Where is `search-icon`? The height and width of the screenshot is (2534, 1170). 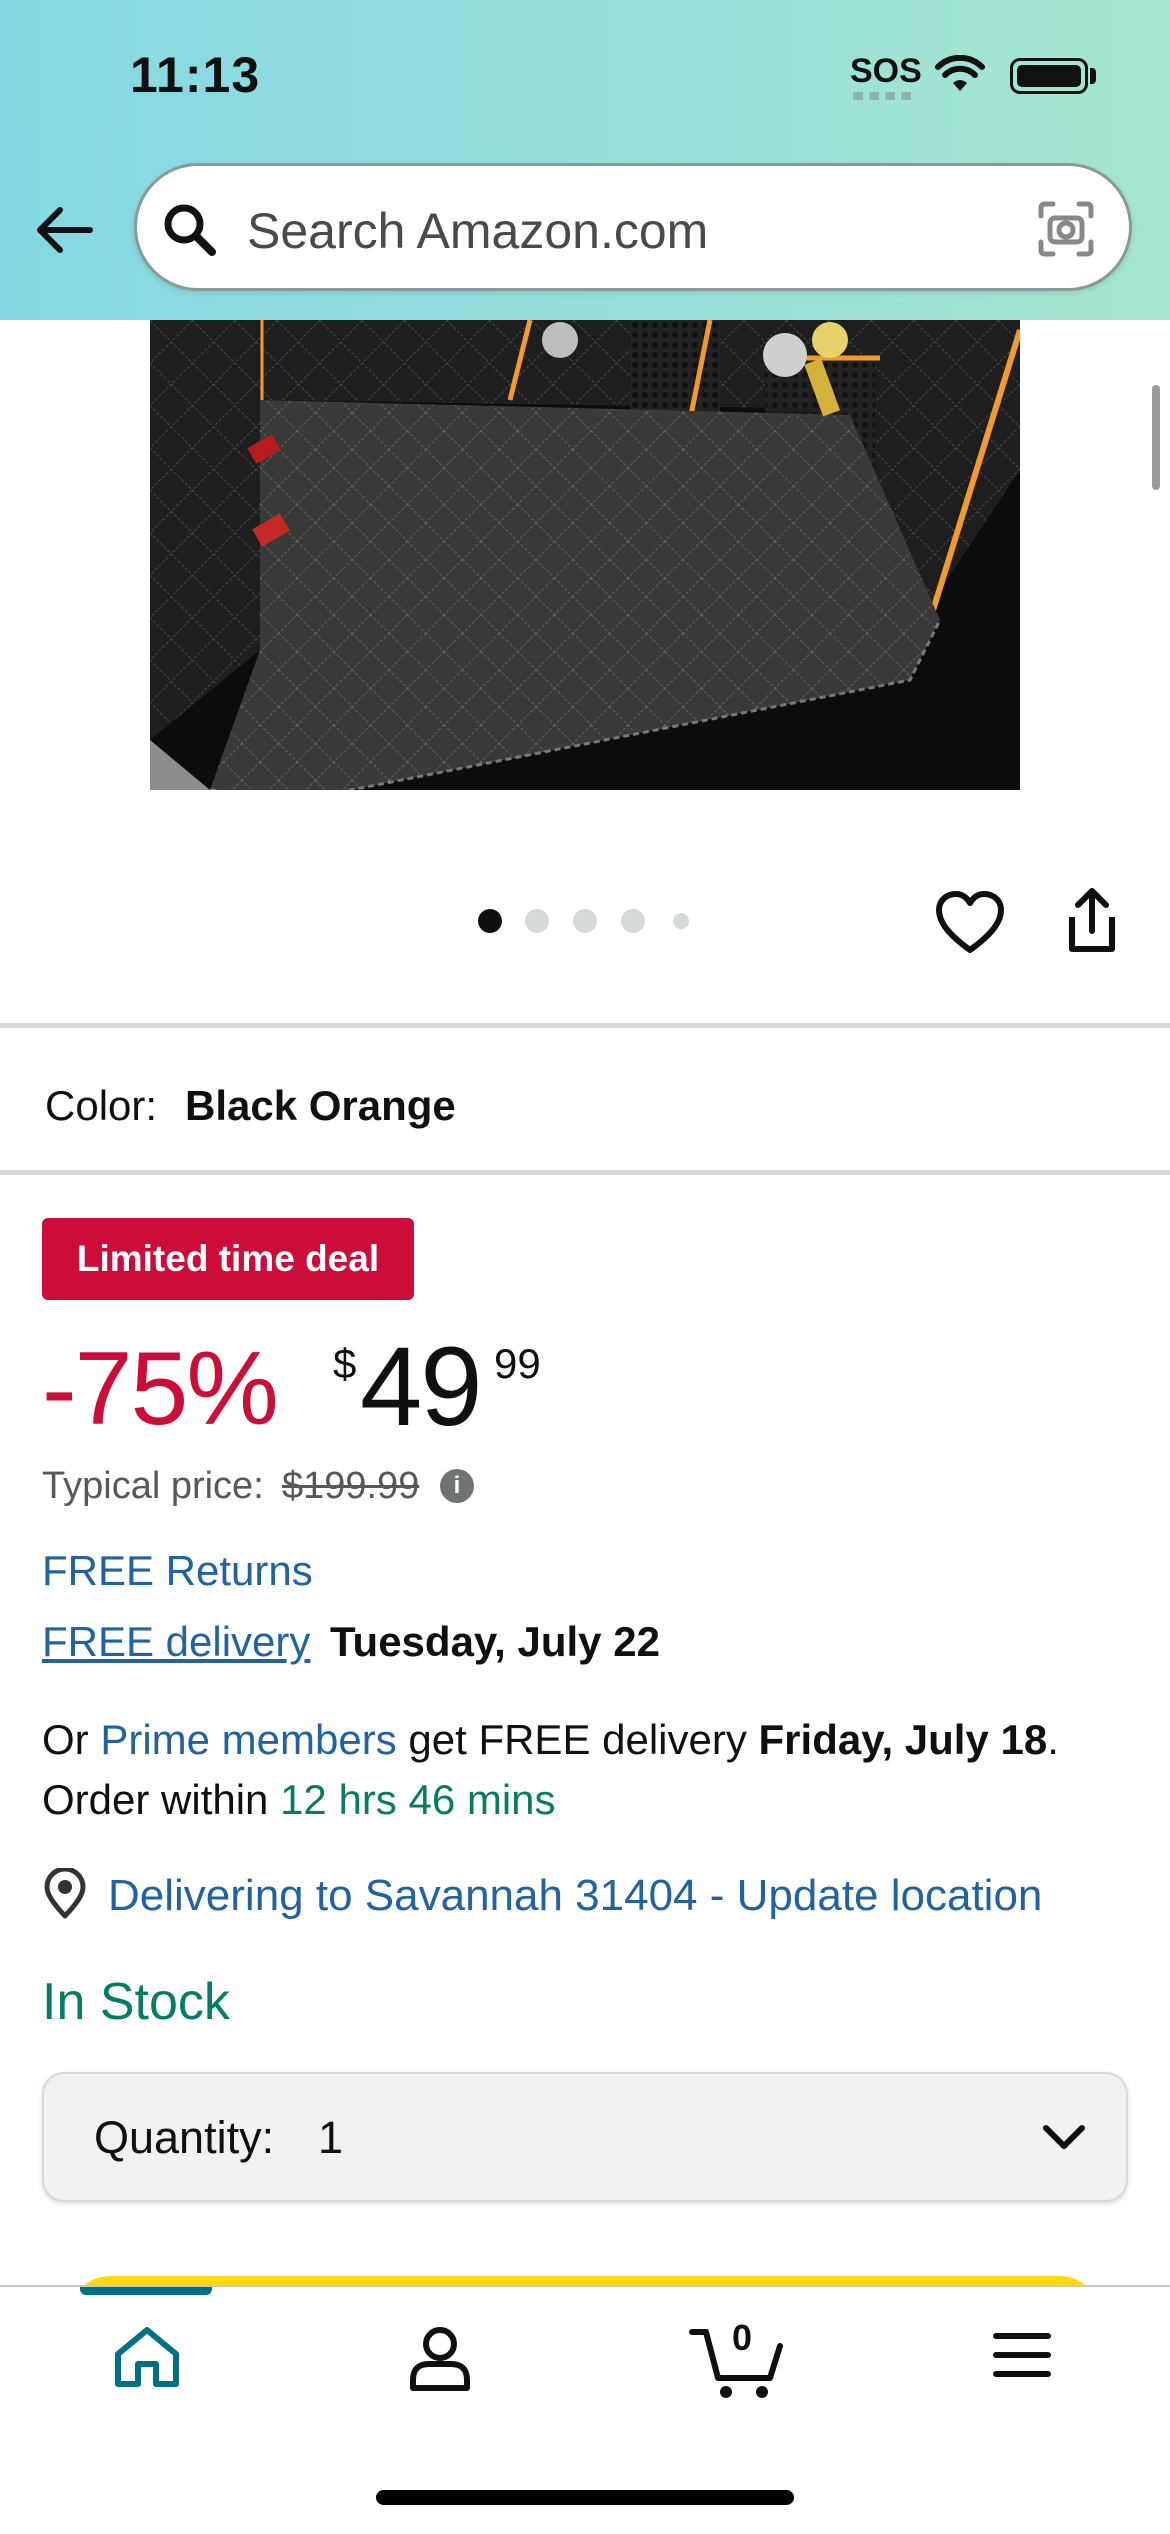 search-icon is located at coordinates (190, 230).